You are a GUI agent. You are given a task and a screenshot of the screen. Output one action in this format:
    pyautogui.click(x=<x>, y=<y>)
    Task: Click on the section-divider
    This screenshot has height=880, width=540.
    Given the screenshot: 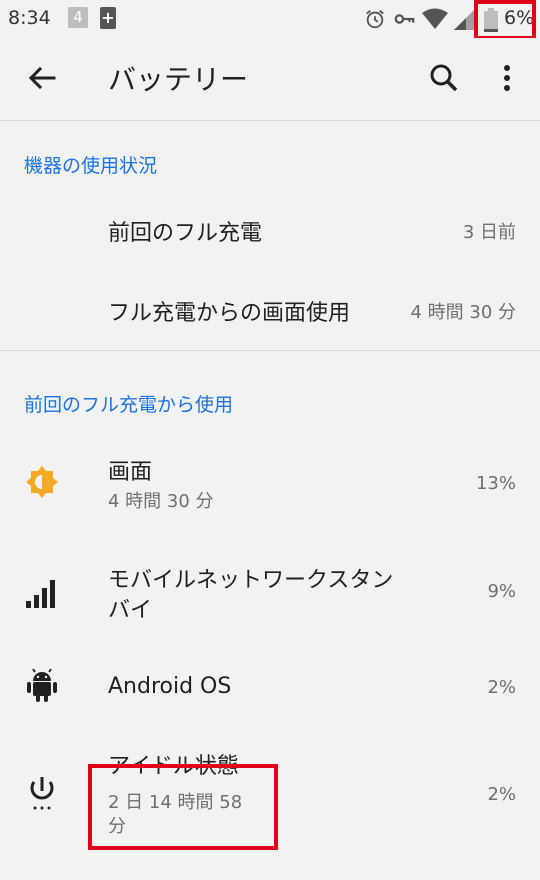 What is the action you would take?
    pyautogui.click(x=270, y=350)
    